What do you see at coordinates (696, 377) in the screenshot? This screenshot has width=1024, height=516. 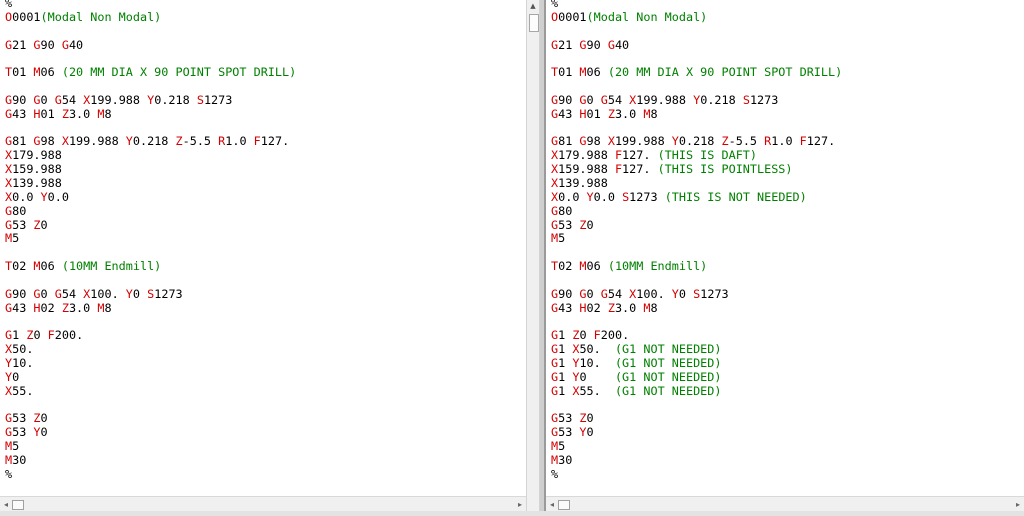 I see `code-line: G1 Y0 (G1 NOT NEEDED)` at bounding box center [696, 377].